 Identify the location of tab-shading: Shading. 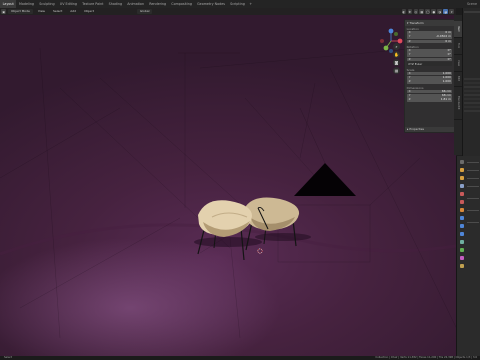
(115, 4).